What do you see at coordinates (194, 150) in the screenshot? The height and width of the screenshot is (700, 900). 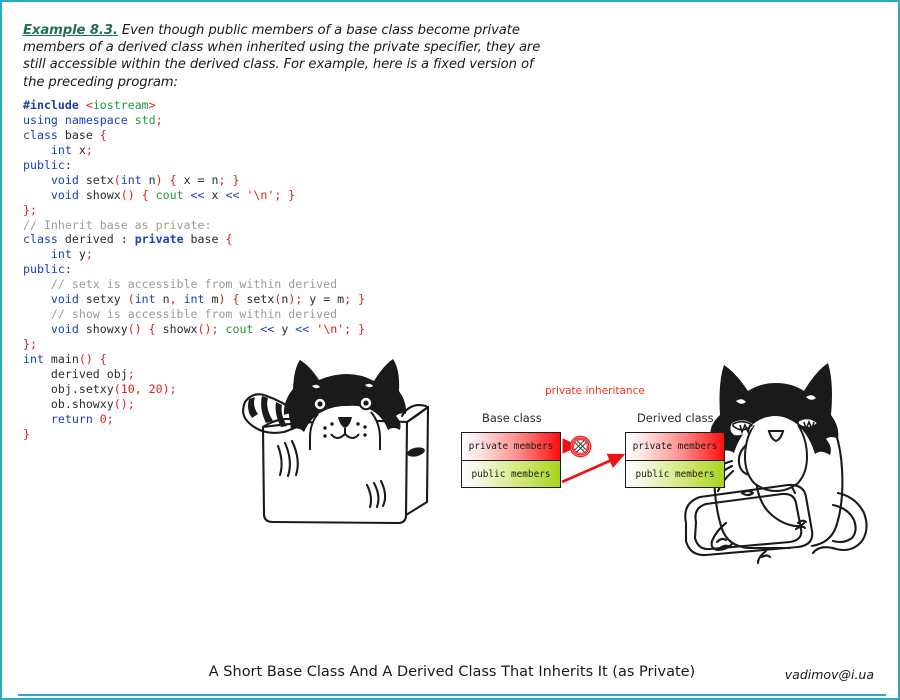 I see `code-line: int x;` at bounding box center [194, 150].